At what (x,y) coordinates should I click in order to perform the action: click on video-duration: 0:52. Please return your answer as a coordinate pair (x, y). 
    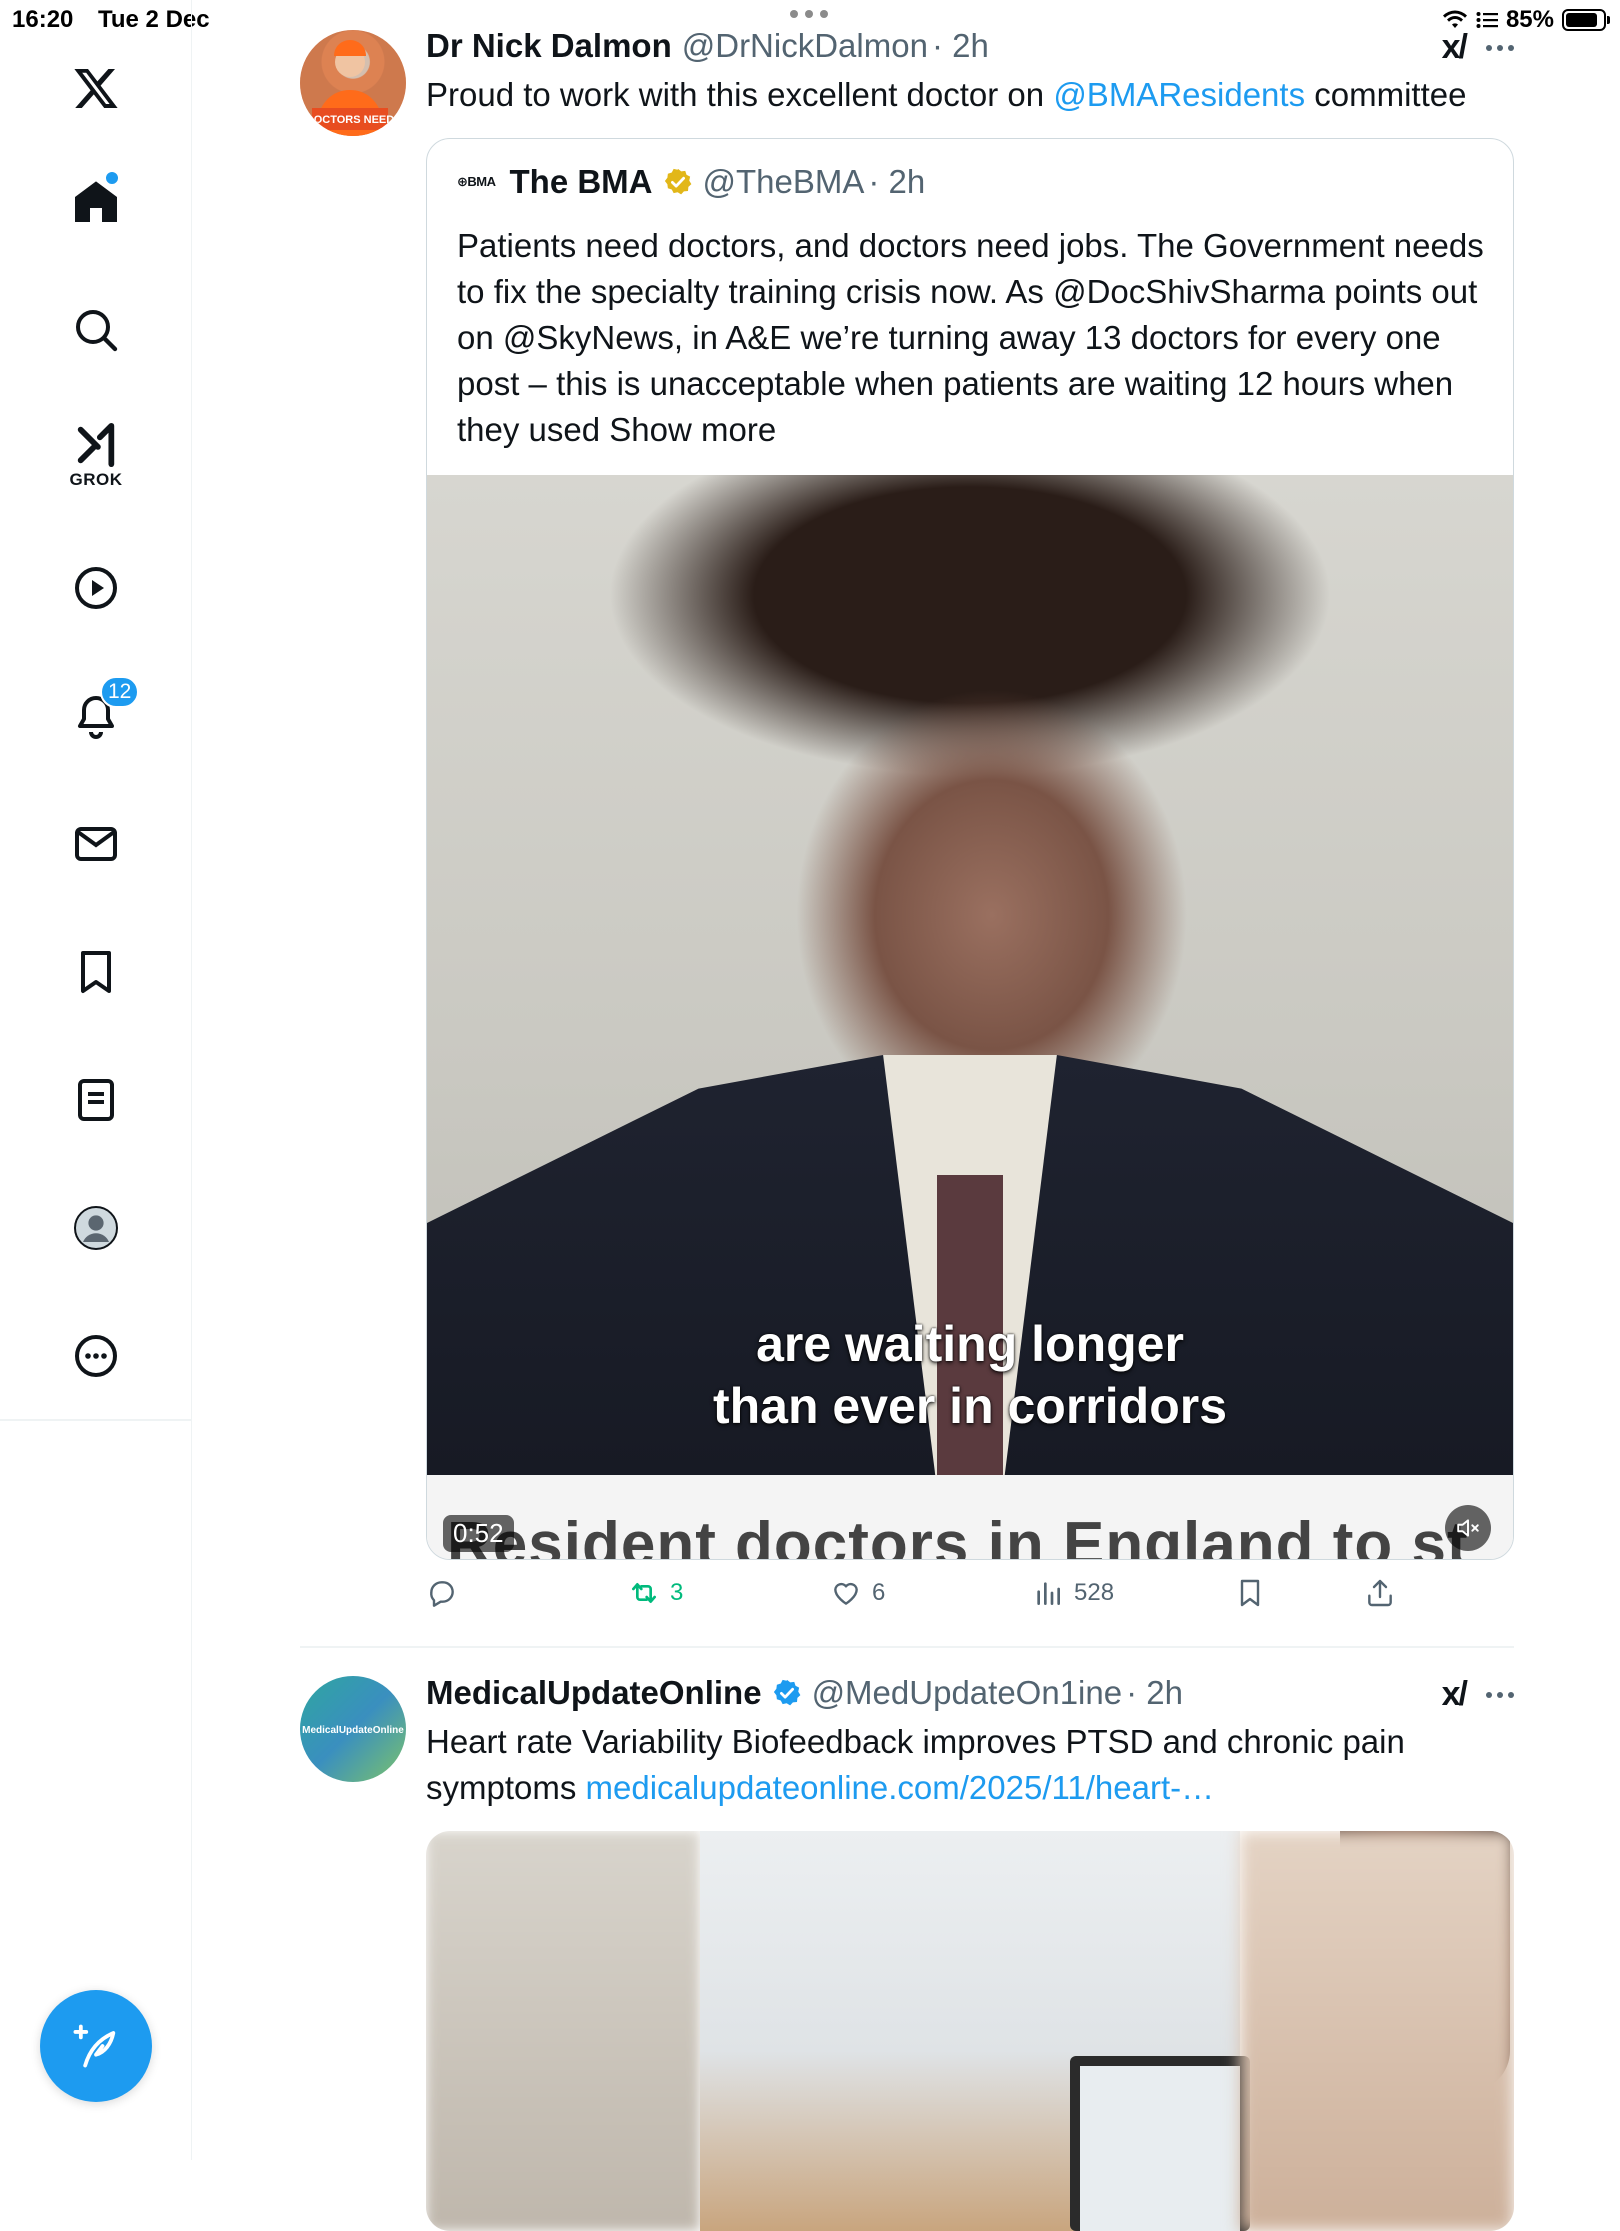
    Looking at the image, I should click on (478, 1533).